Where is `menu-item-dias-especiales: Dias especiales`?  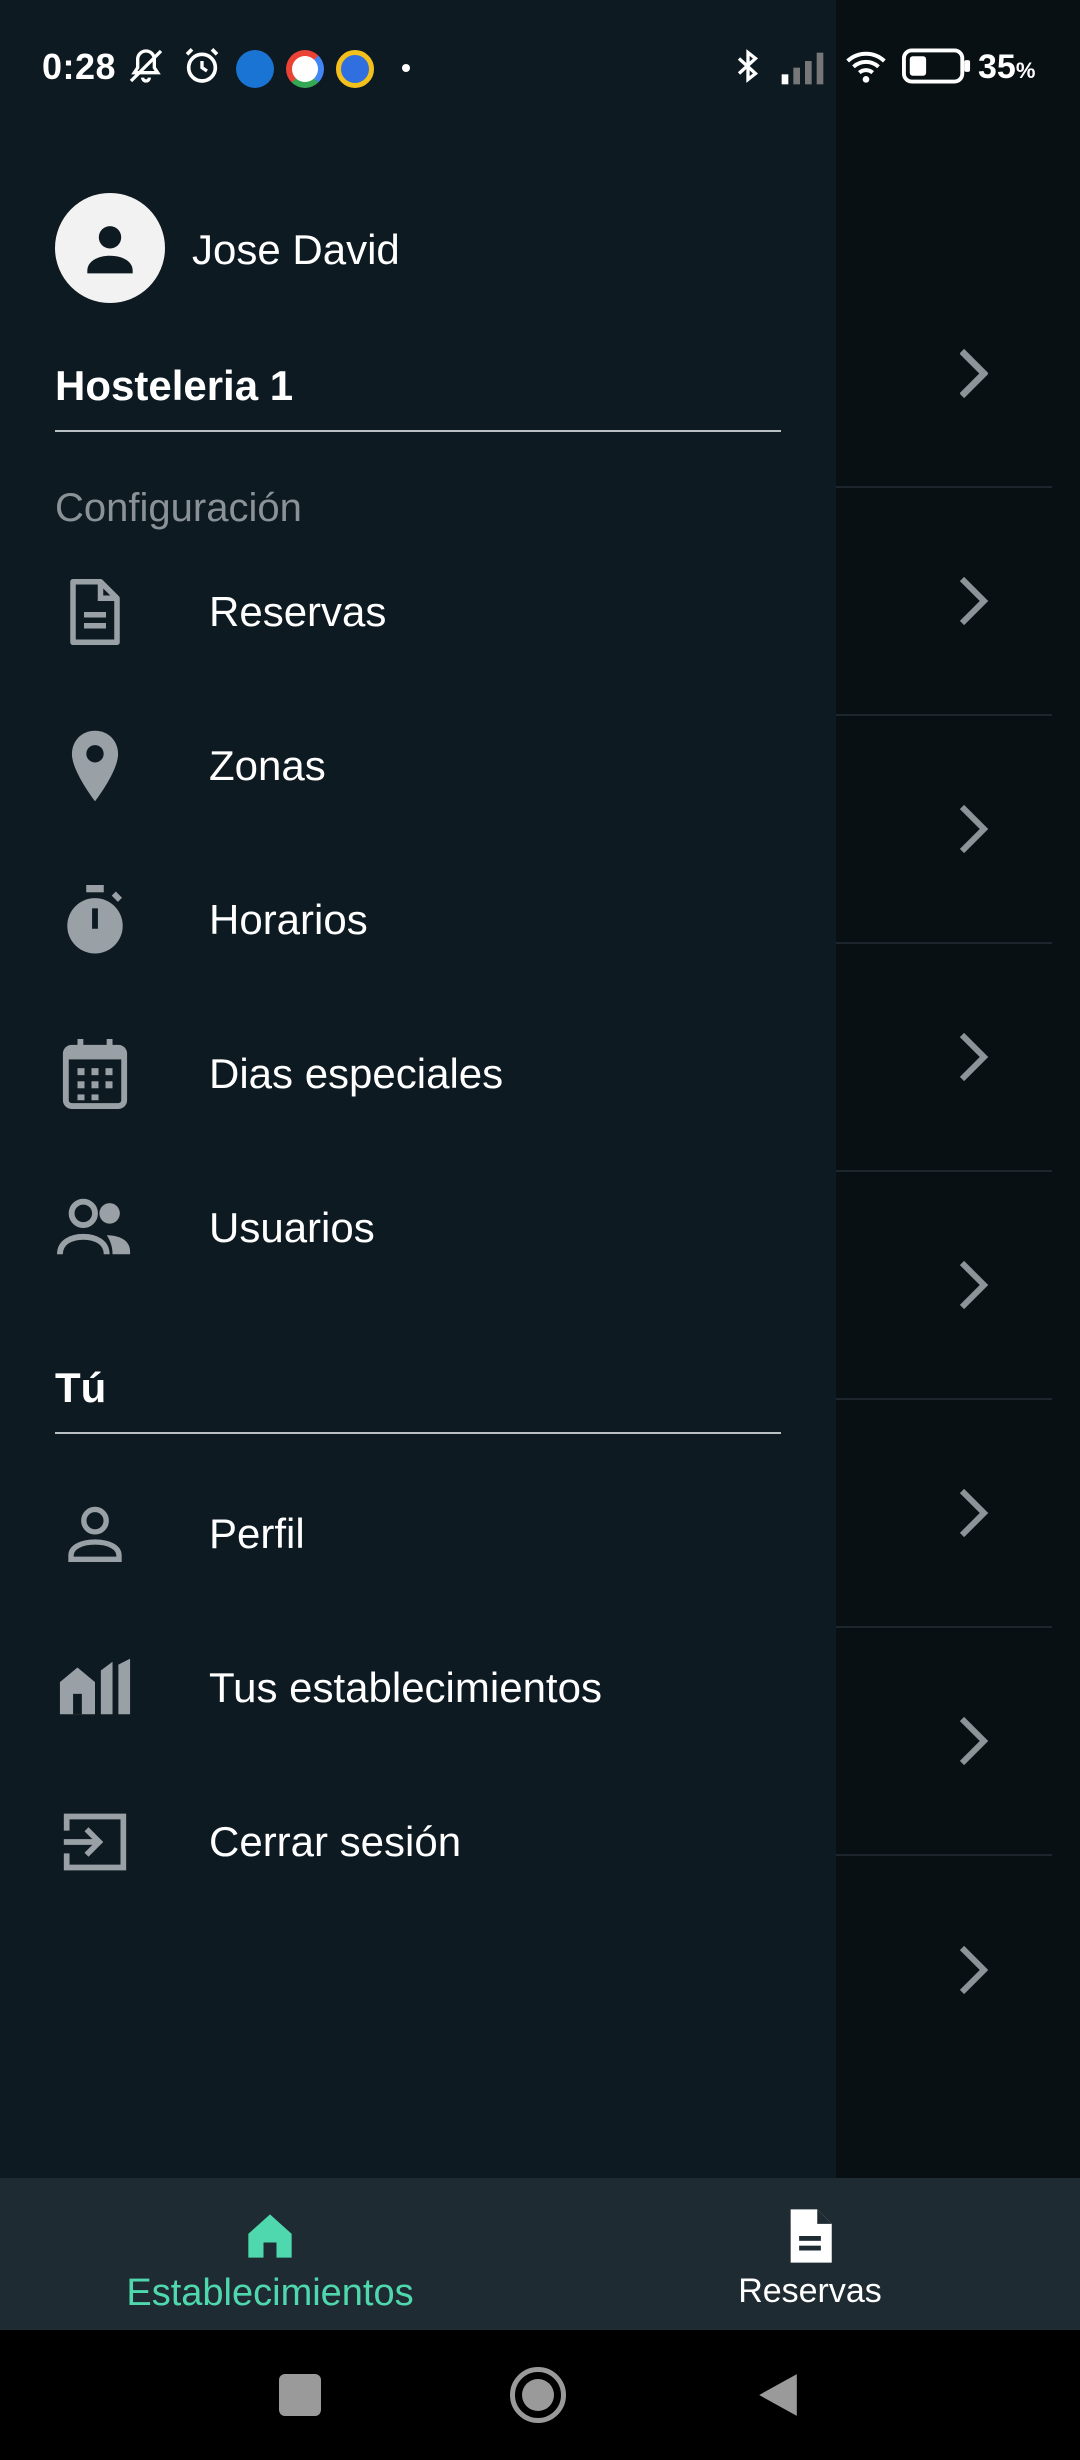 menu-item-dias-especiales: Dias especiales is located at coordinates (418, 1074).